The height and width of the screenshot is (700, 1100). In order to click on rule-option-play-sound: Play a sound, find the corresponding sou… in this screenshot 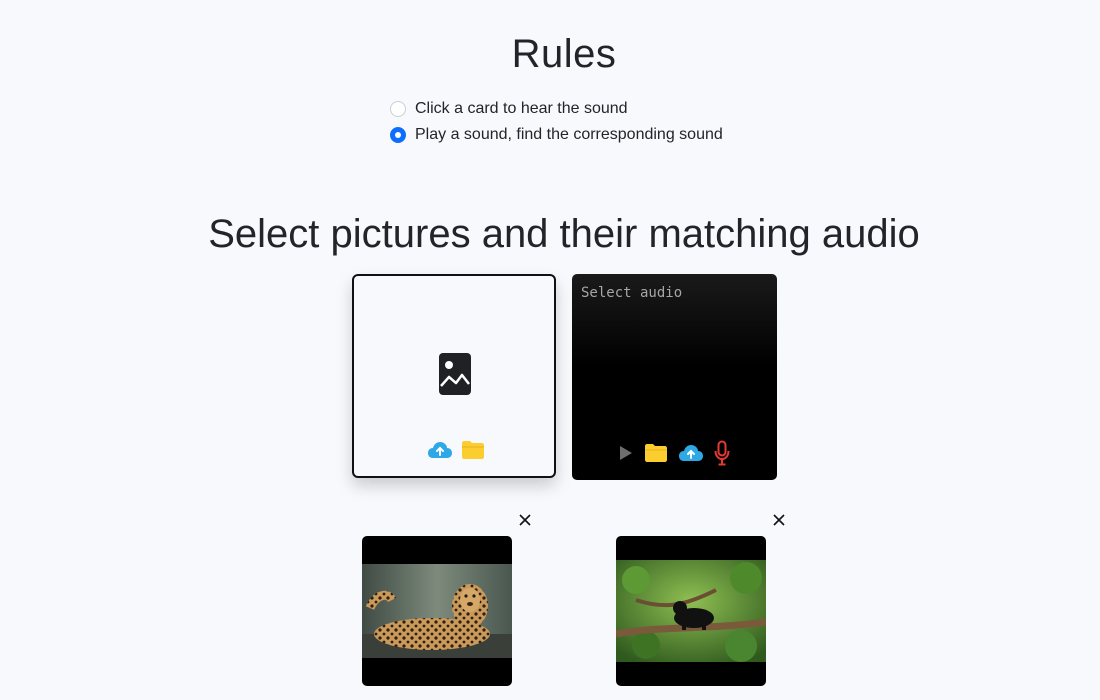, I will do `click(556, 135)`.